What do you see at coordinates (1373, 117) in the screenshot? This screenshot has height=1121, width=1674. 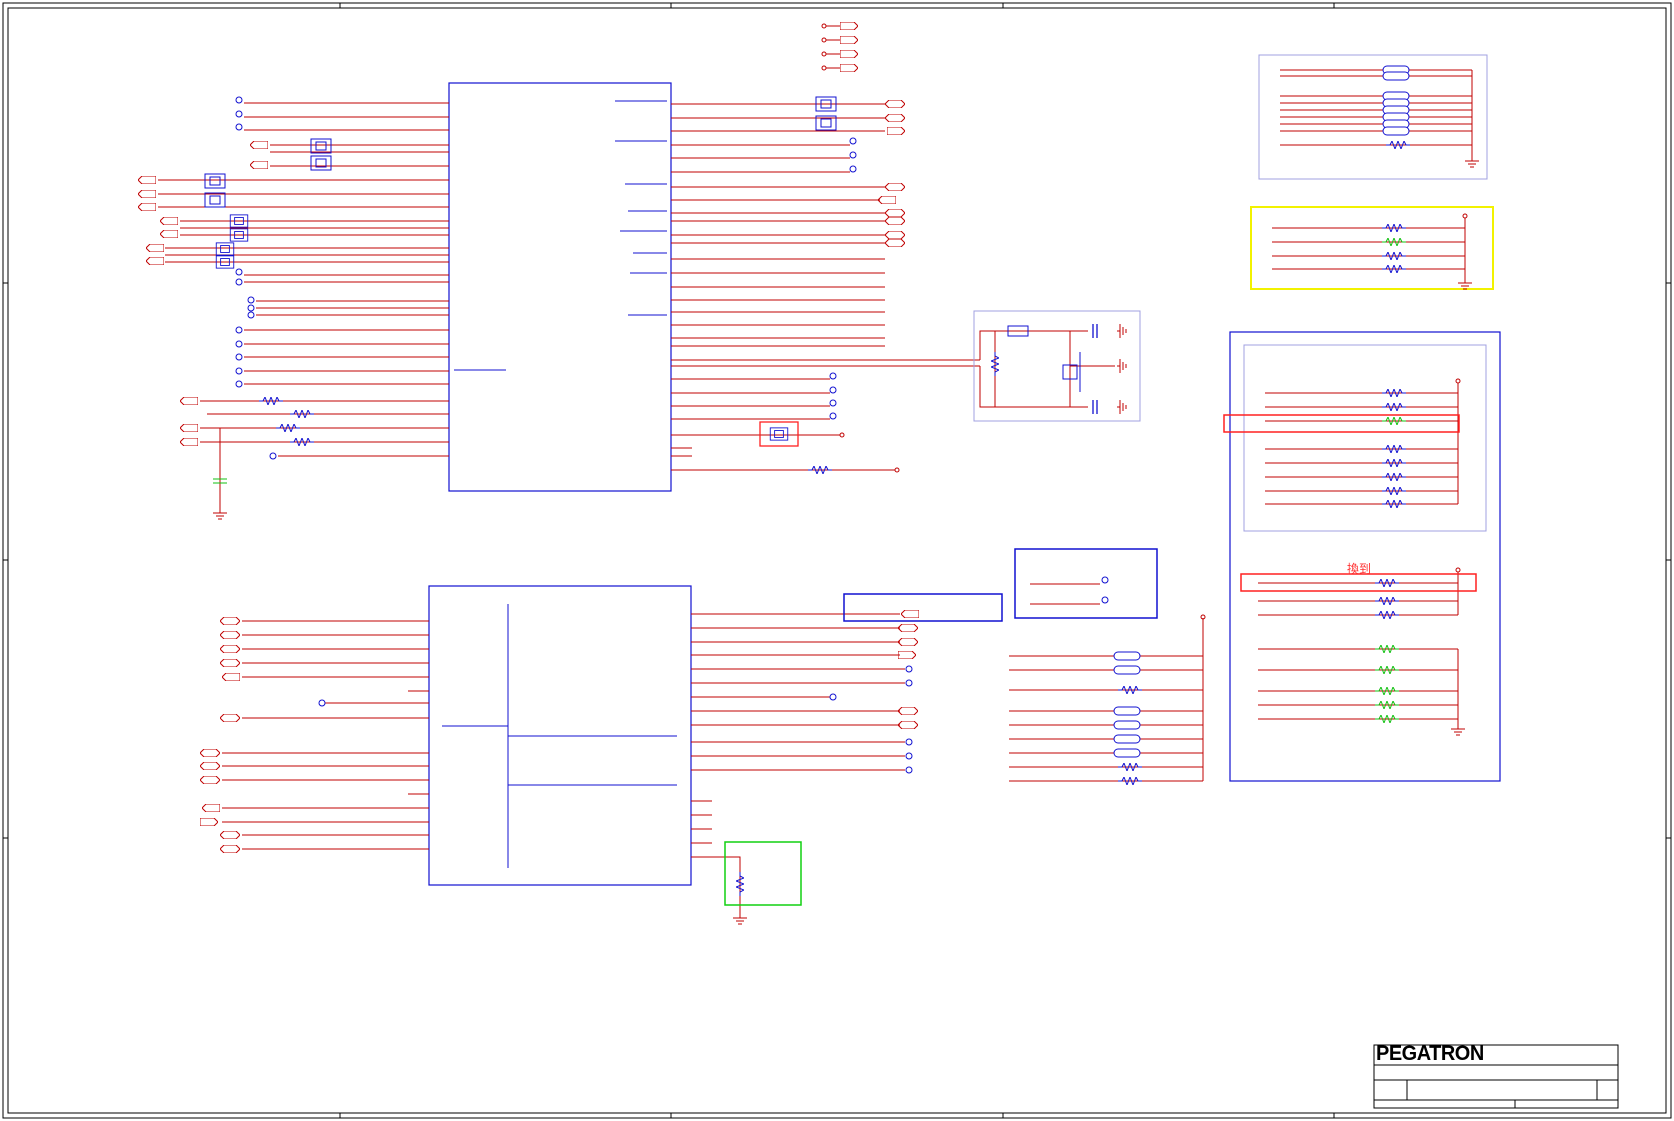 I see `ferrite-group-top` at bounding box center [1373, 117].